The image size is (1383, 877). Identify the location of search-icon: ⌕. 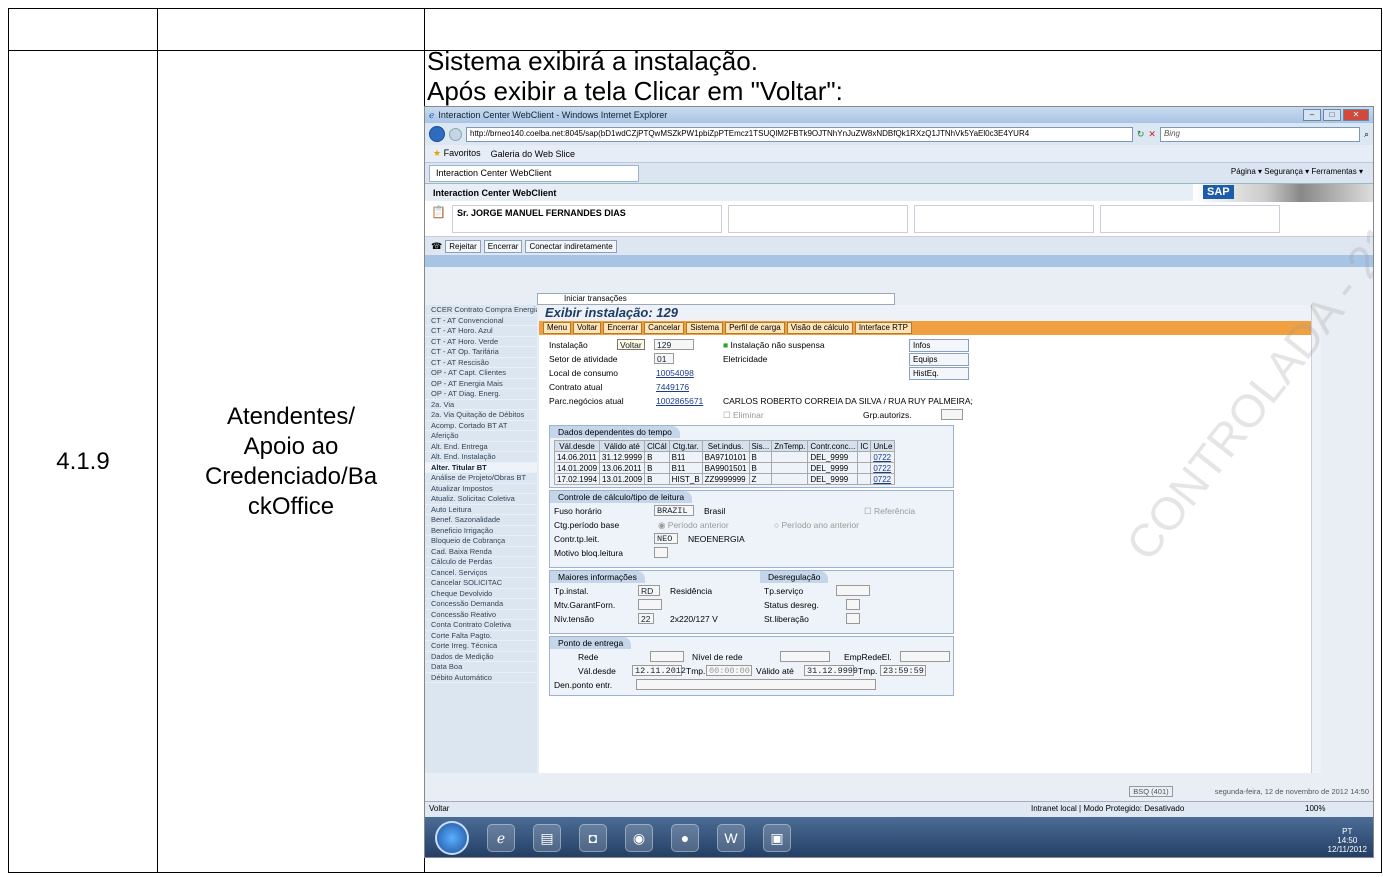
(1366, 134).